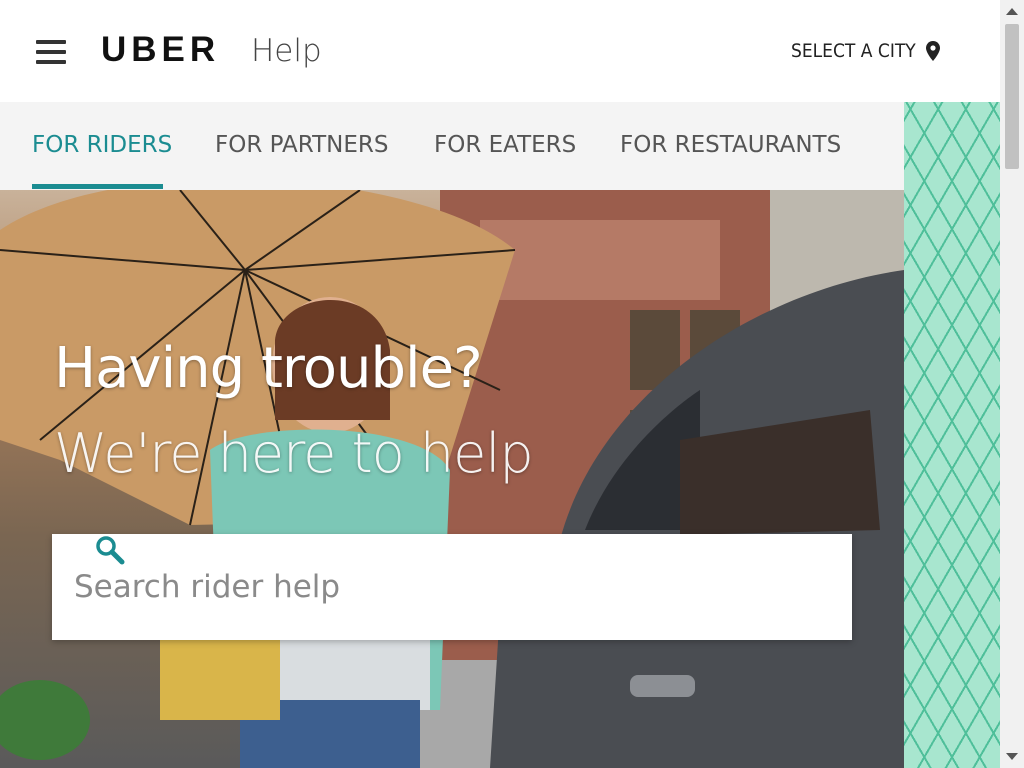 The width and height of the screenshot is (1024, 768). Describe the element at coordinates (51, 52) in the screenshot. I see `hamburger-icon` at that location.